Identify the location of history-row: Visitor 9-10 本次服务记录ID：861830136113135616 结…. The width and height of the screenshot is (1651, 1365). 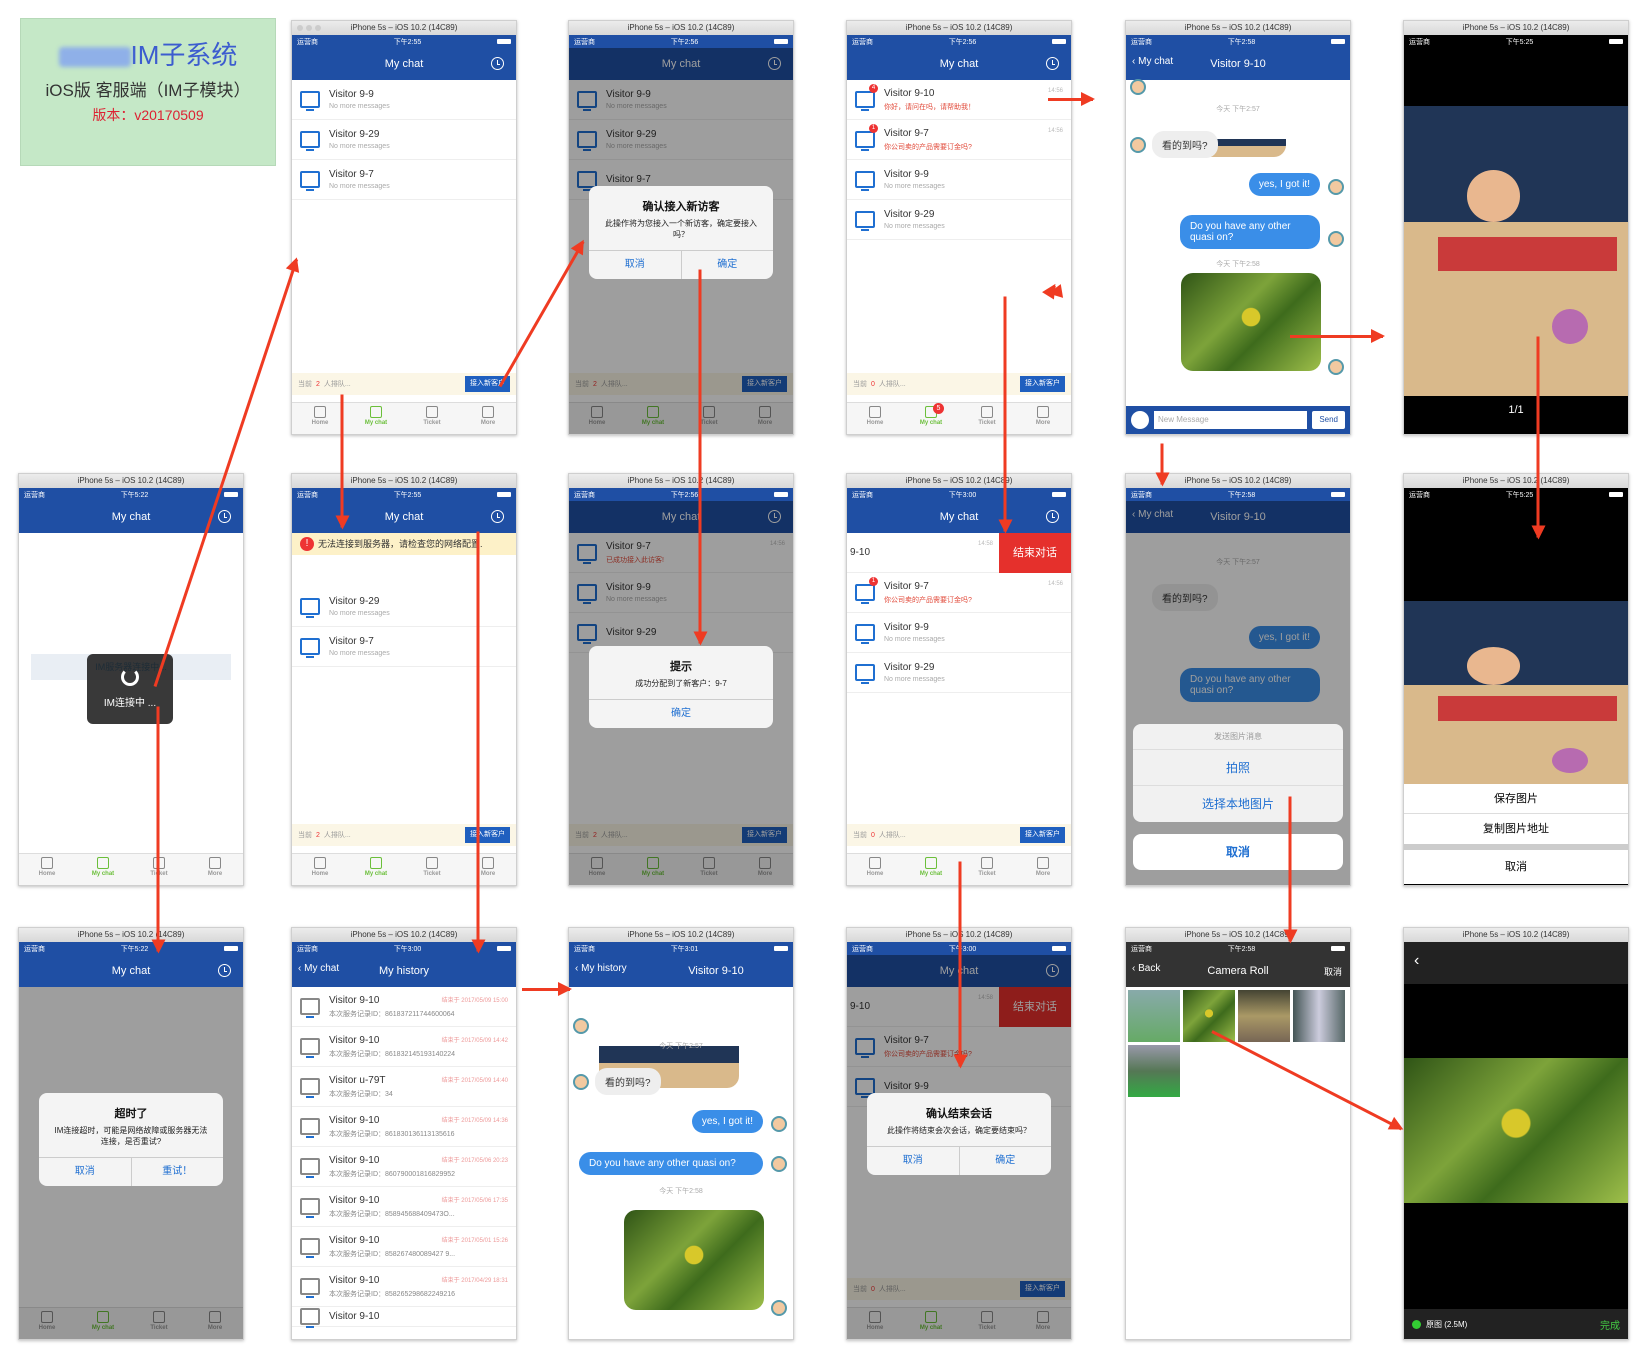
(404, 1127).